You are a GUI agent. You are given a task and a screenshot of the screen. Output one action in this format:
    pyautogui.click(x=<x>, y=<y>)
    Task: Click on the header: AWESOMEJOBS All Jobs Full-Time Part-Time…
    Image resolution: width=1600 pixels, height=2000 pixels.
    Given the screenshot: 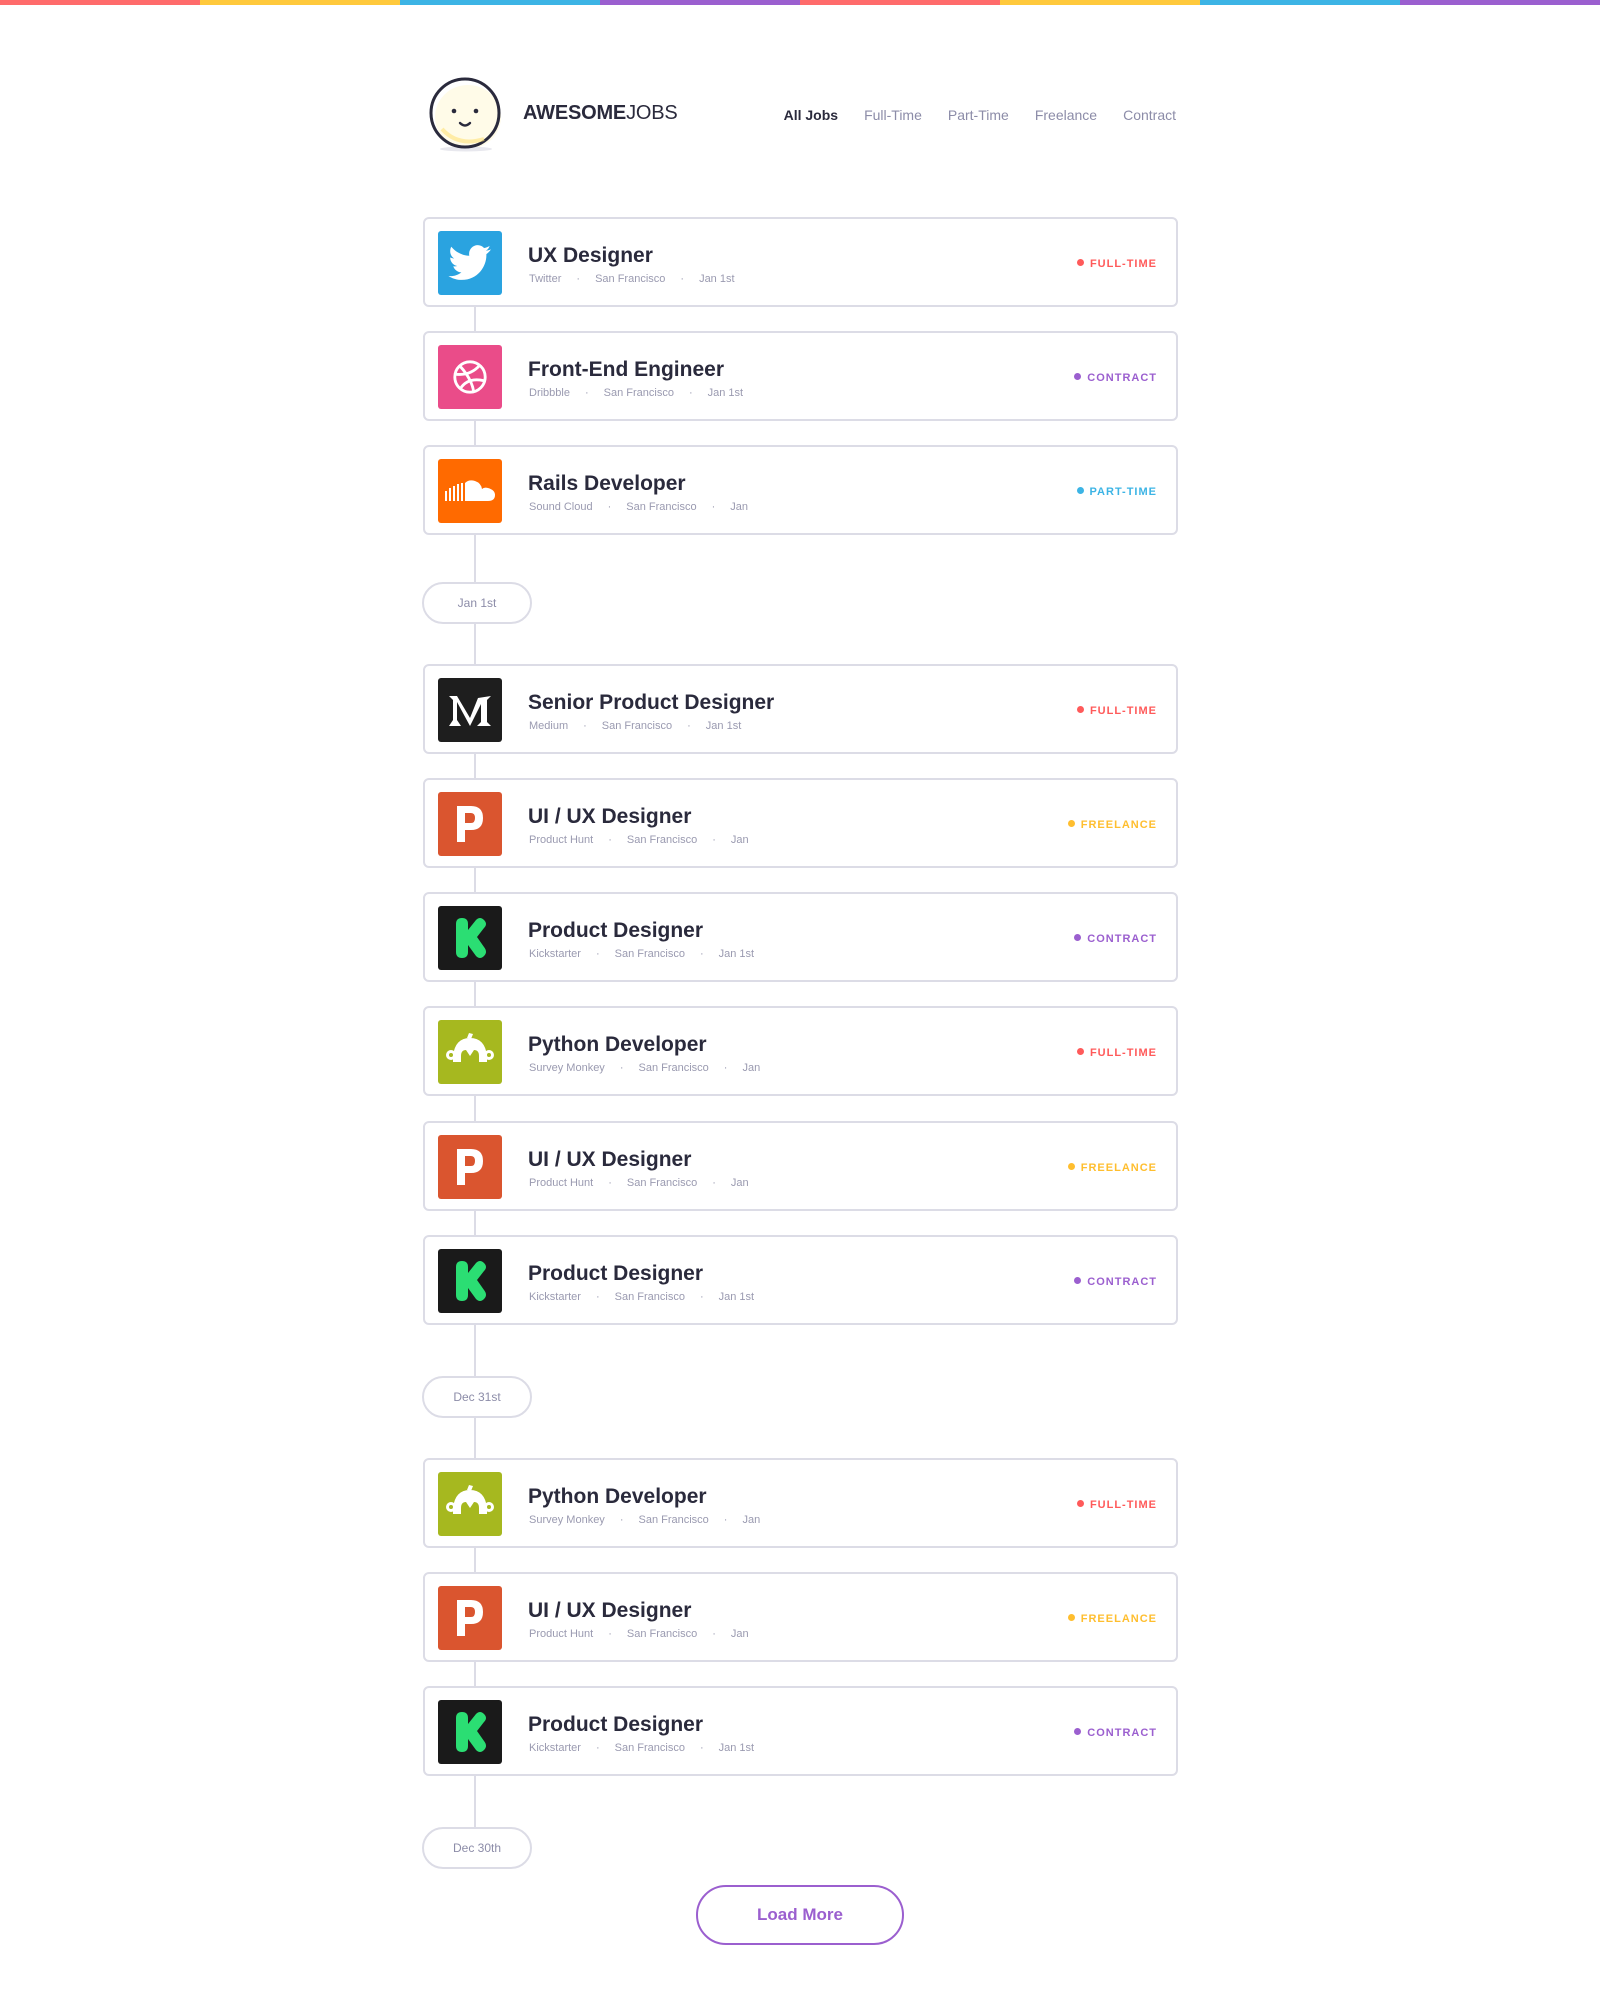 What is the action you would take?
    pyautogui.click(x=802, y=115)
    